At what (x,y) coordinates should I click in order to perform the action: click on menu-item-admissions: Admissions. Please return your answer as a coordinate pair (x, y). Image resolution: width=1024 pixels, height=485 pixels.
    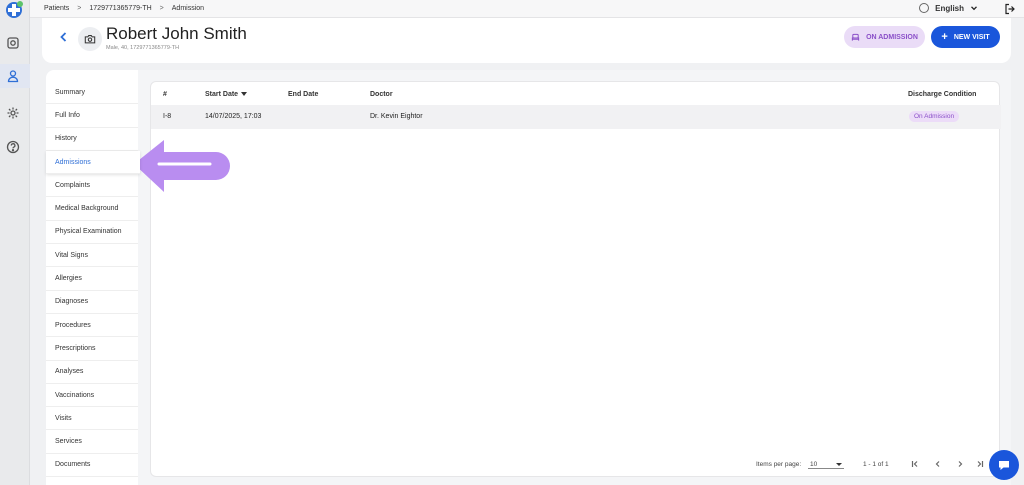
    Looking at the image, I should click on (93, 162).